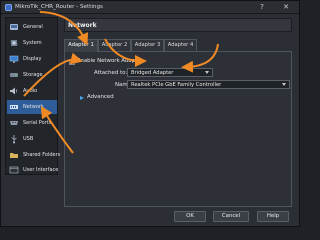  What do you see at coordinates (14, 43) in the screenshot?
I see `system-icon` at bounding box center [14, 43].